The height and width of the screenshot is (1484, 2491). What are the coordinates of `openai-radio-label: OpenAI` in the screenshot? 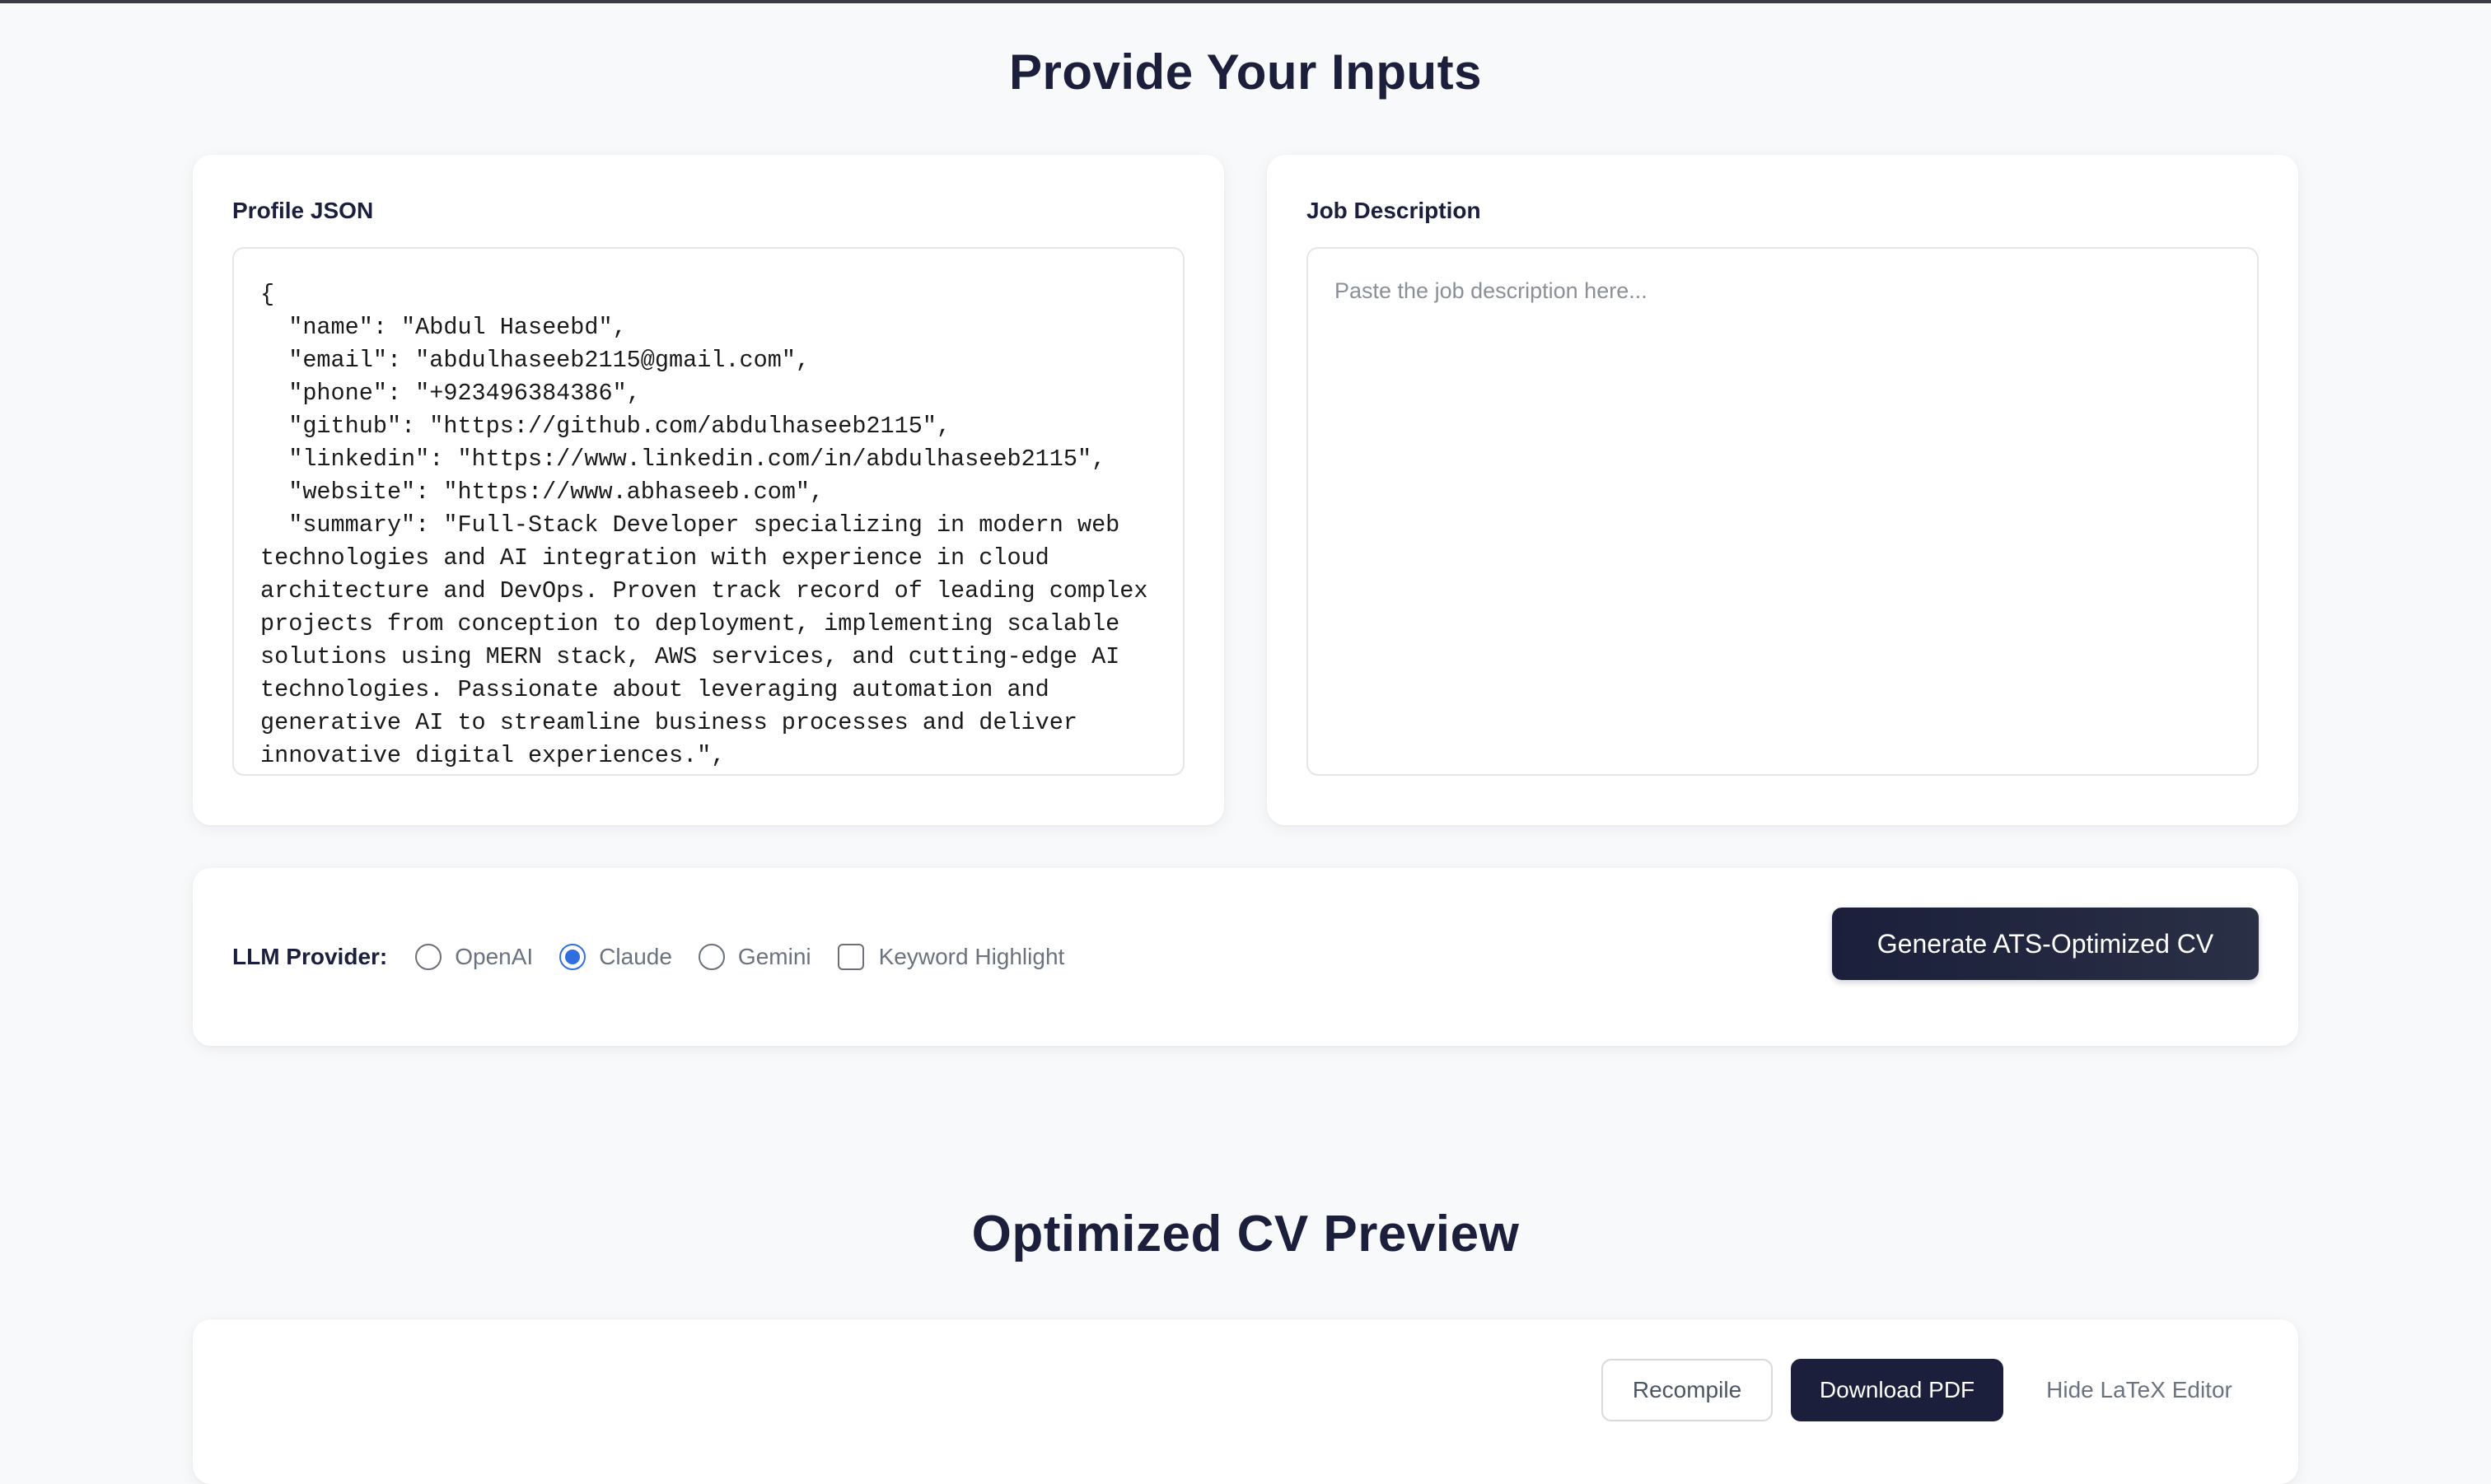 It's located at (494, 957).